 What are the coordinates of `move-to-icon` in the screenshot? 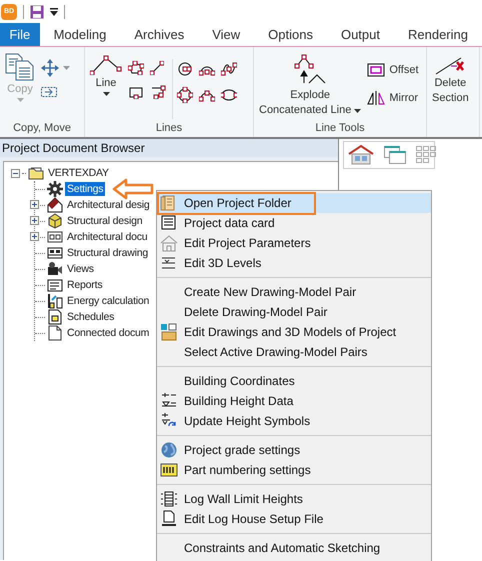 It's located at (49, 92).